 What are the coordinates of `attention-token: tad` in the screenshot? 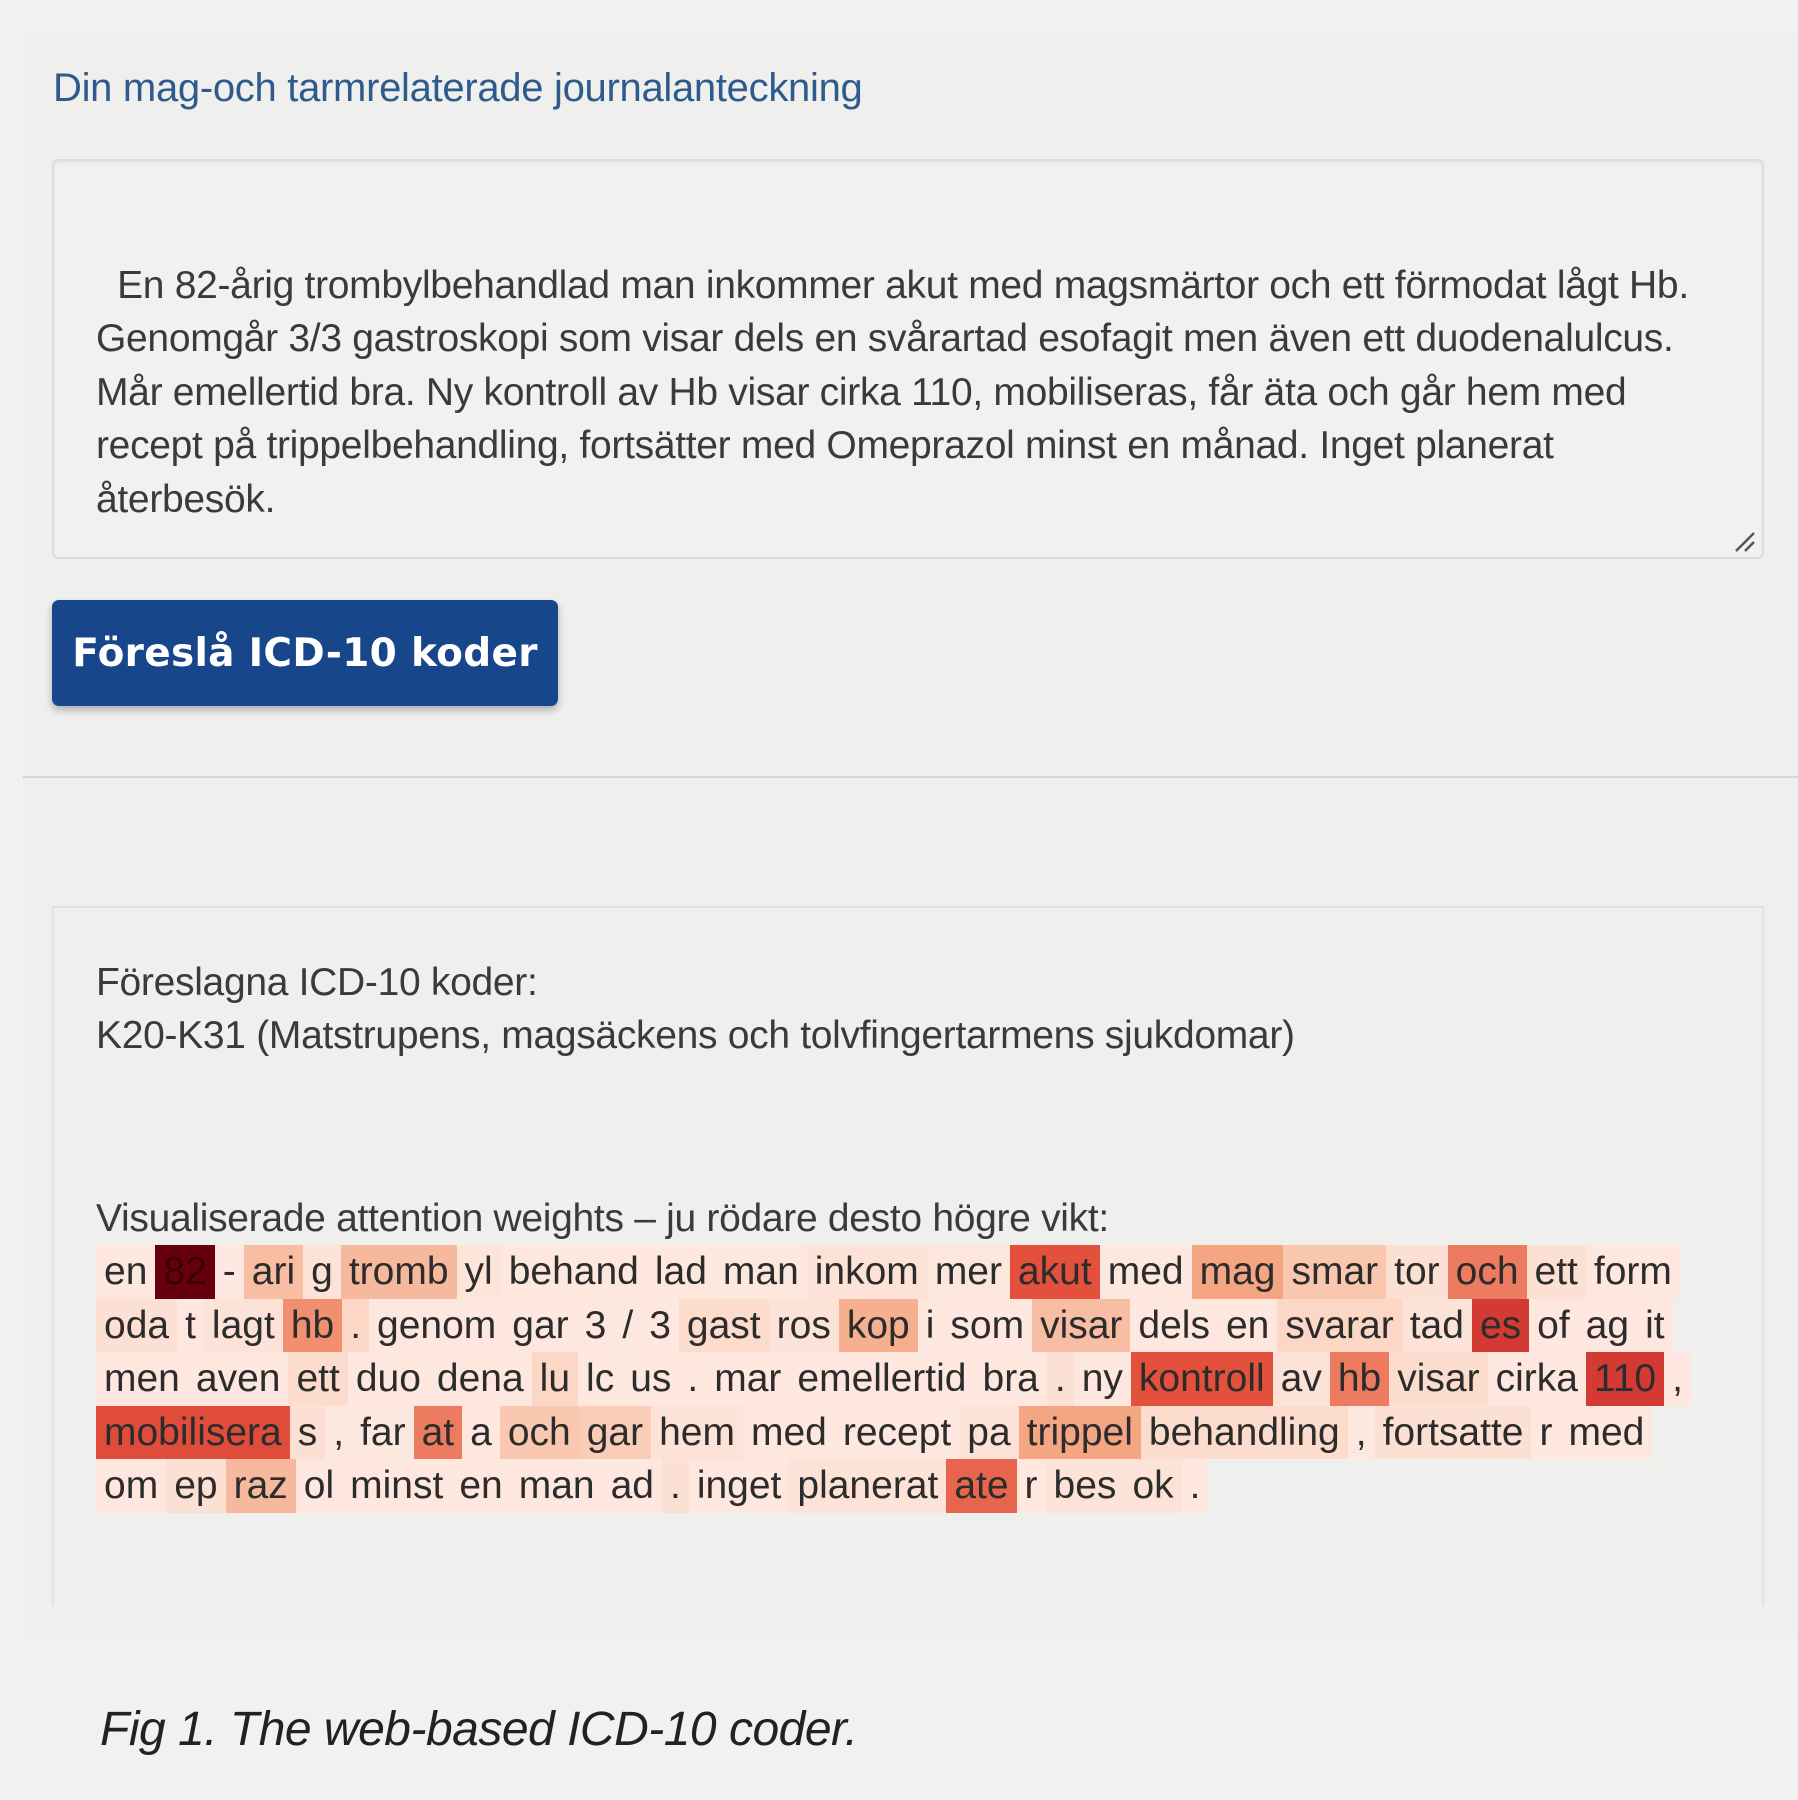 It's located at (1436, 1325).